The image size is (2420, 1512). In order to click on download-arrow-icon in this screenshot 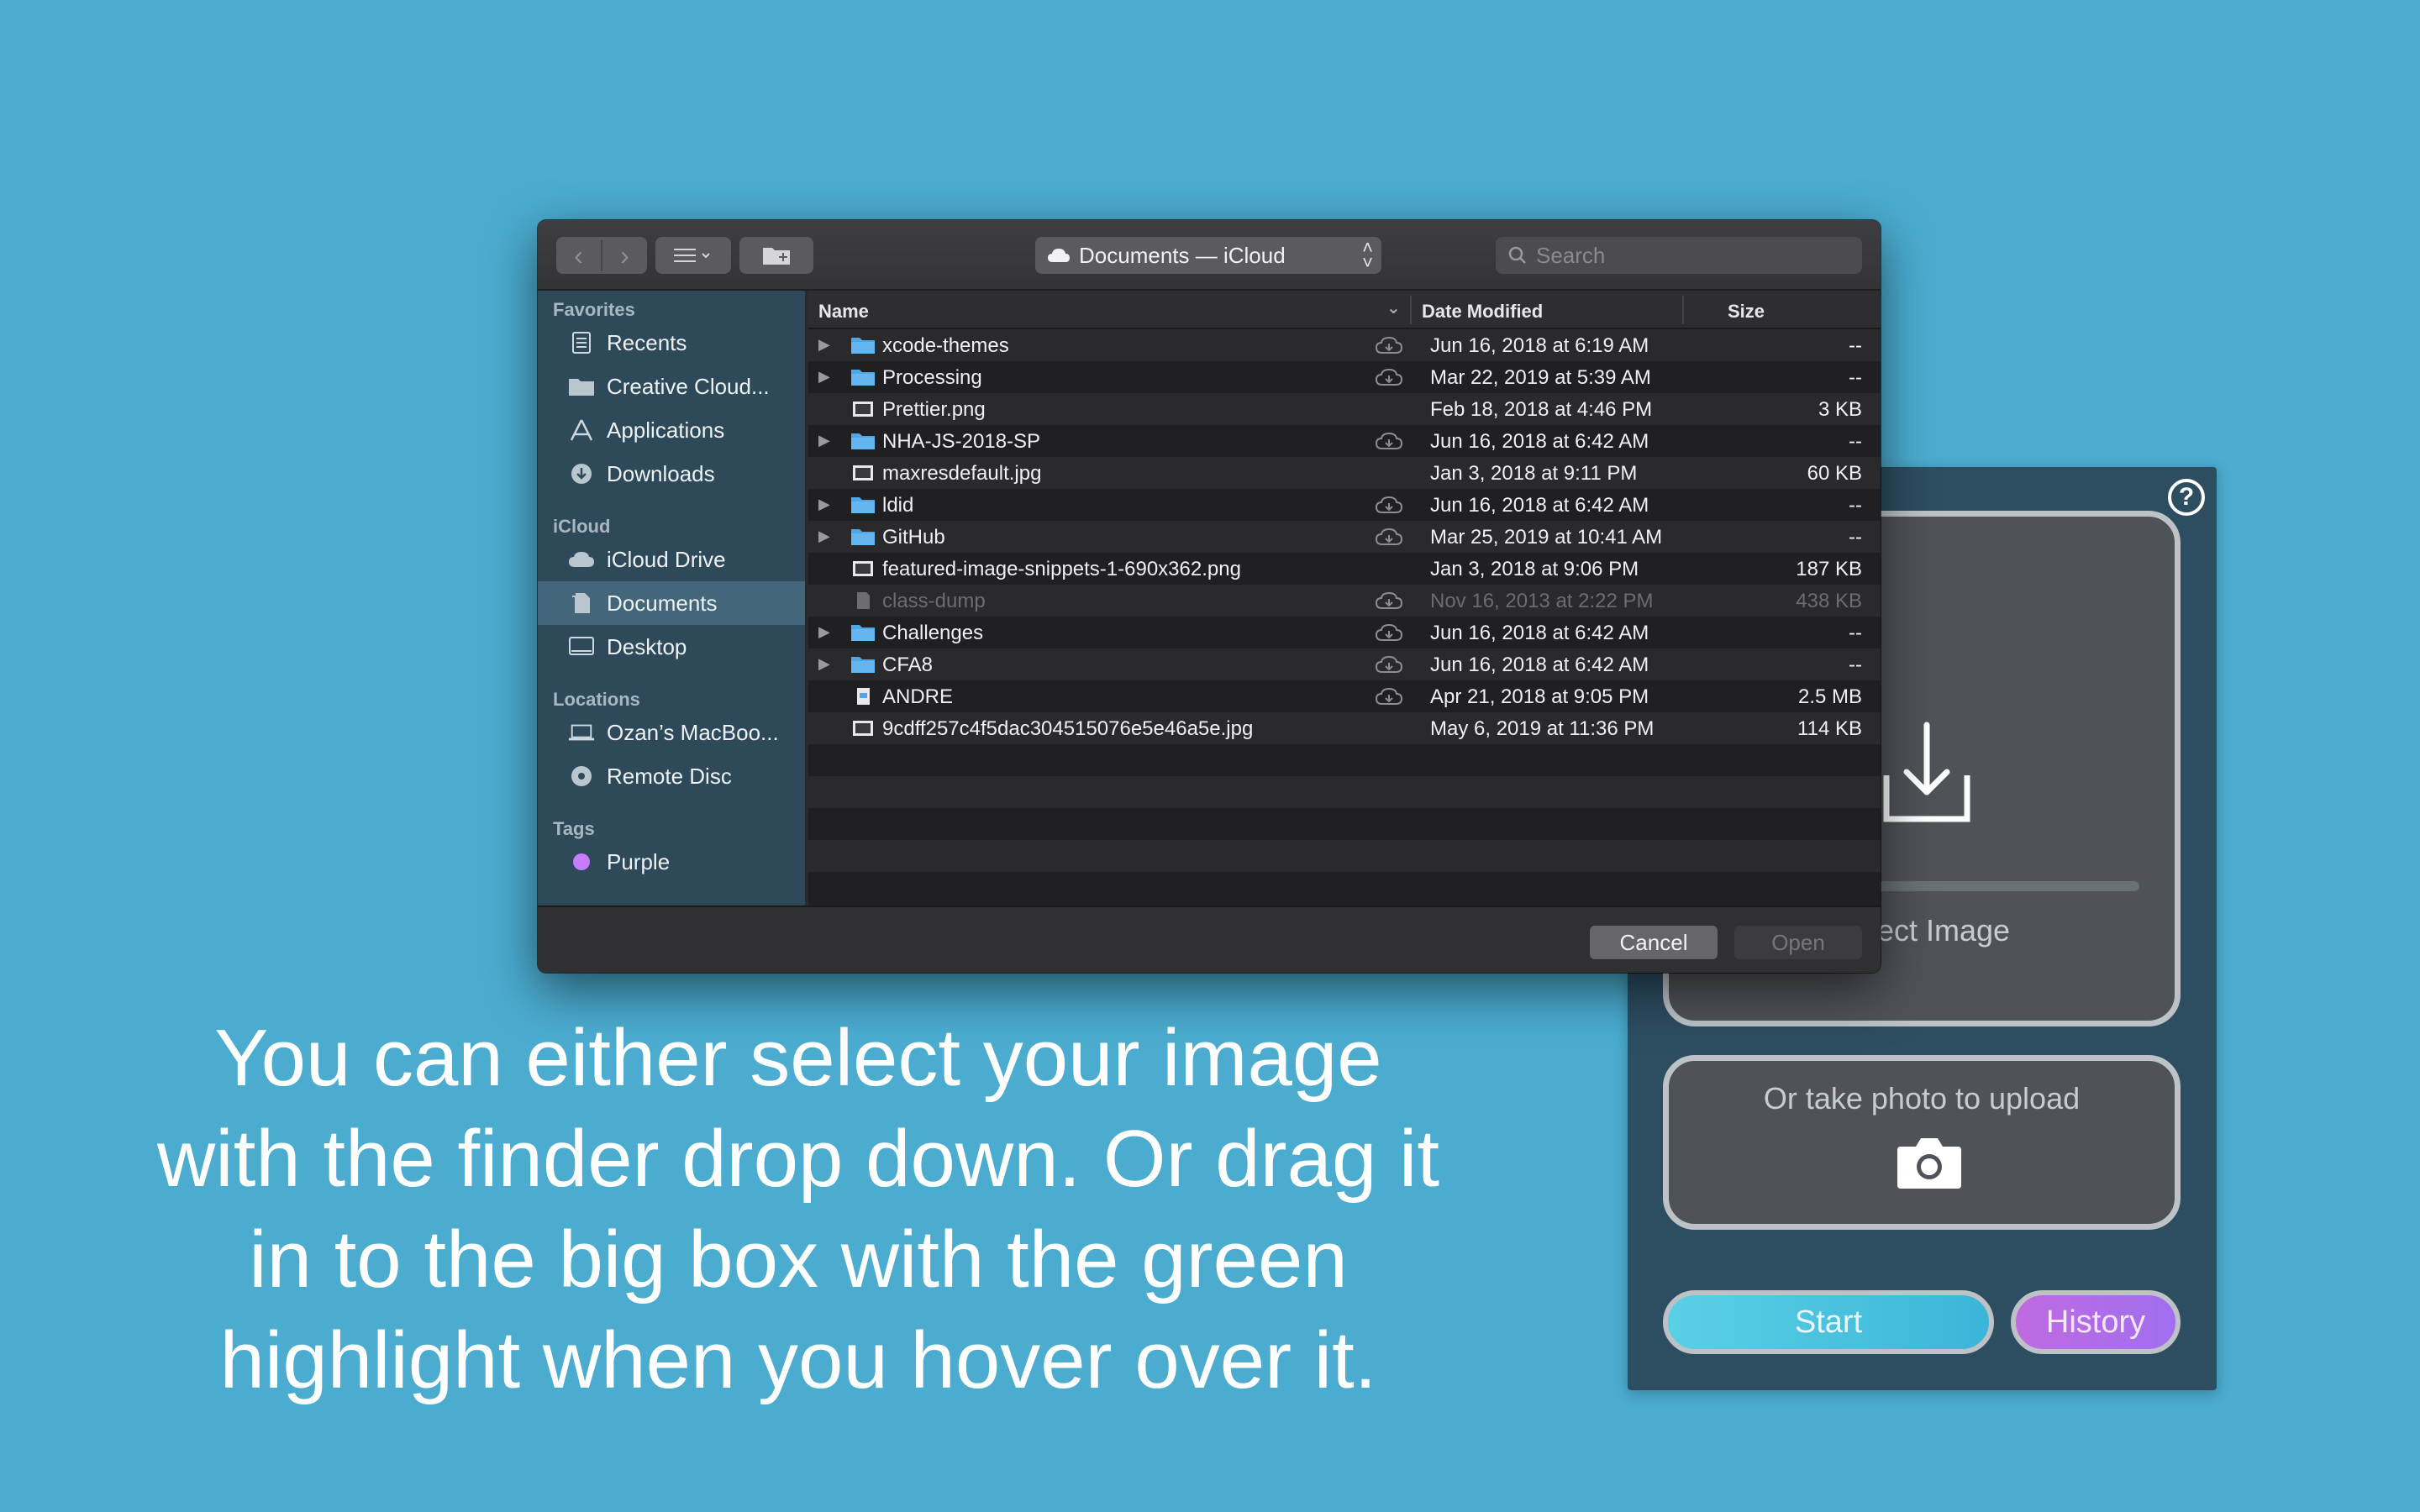, I will do `click(1926, 772)`.